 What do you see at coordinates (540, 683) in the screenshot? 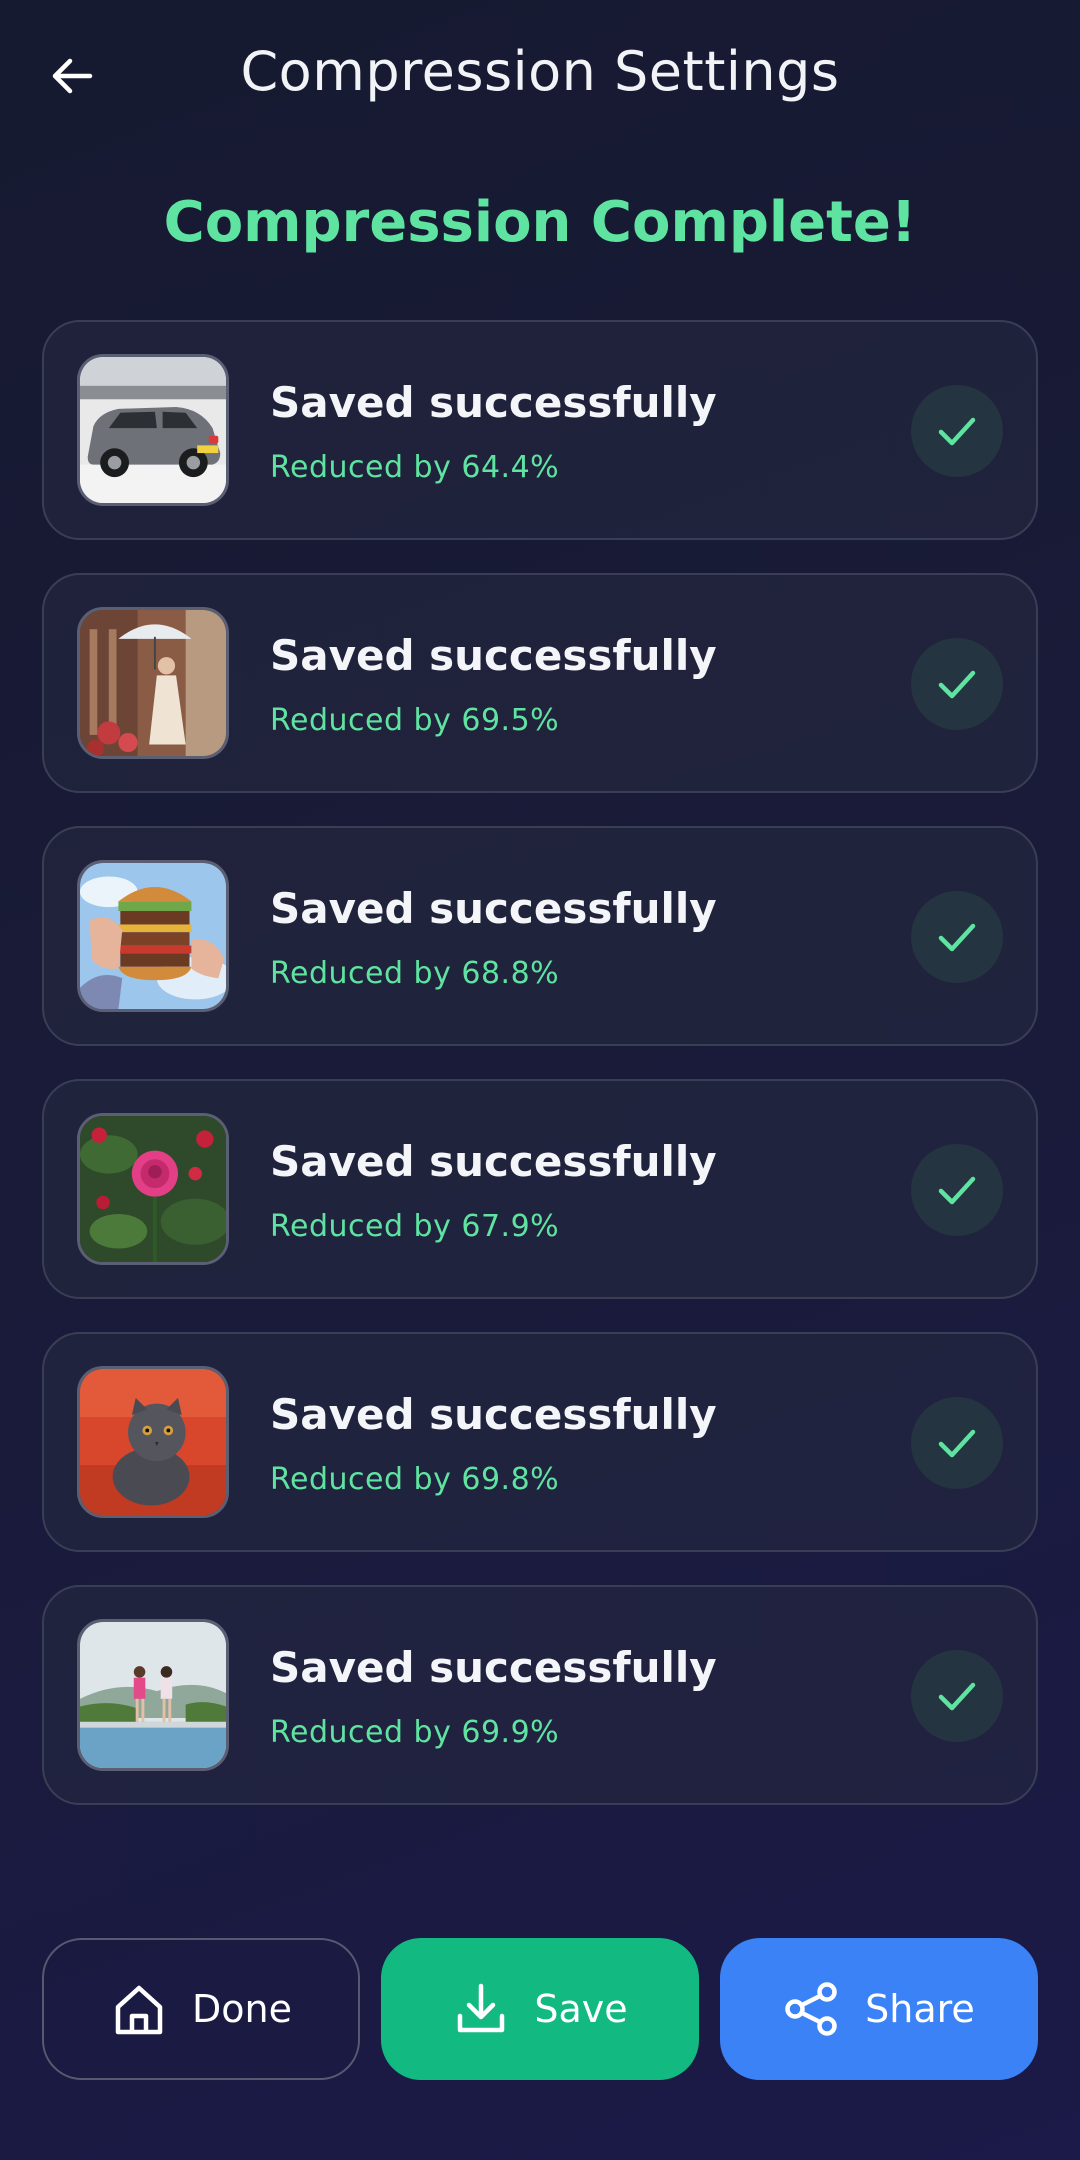
I see `result-card: Saved successfully Reduced by 69.5%` at bounding box center [540, 683].